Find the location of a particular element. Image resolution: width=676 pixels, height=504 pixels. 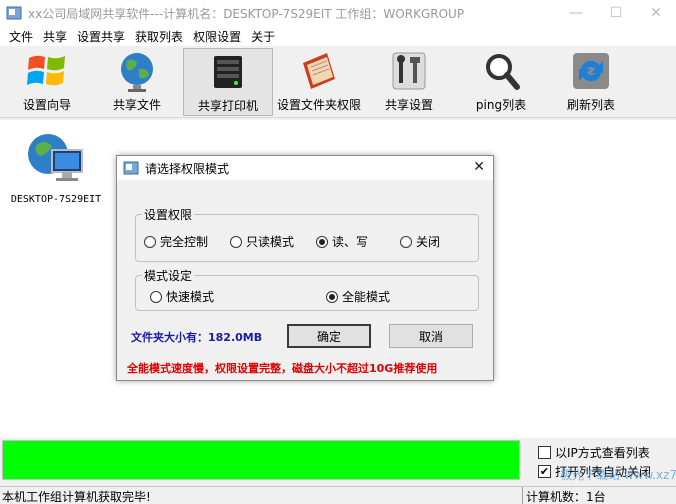

menu-bar: 文件 共享 设置共享 获取列表 权限设置 关于 is located at coordinates (338, 36).